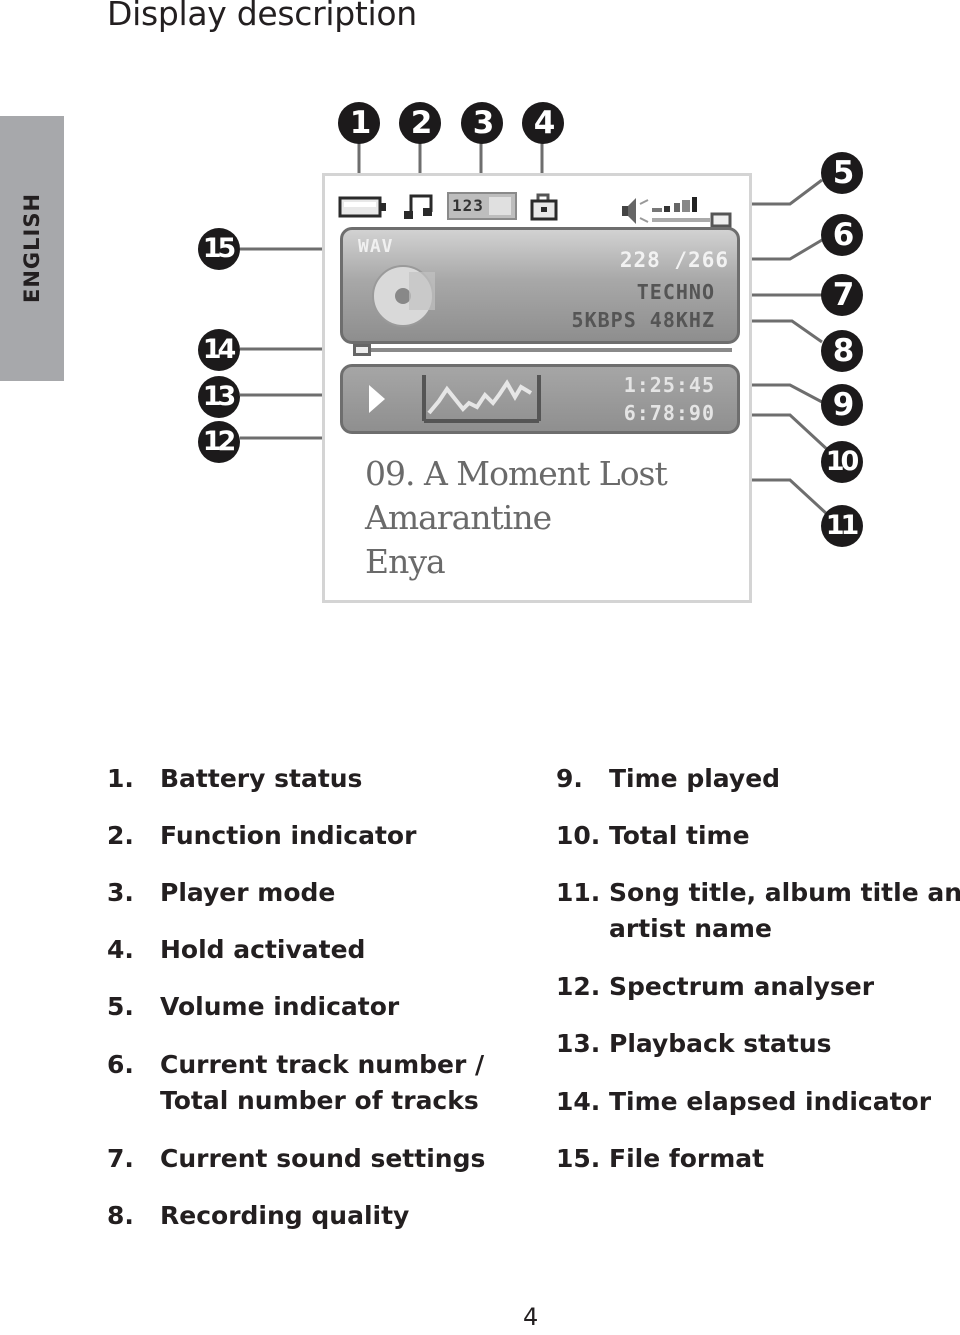  What do you see at coordinates (468, 205) in the screenshot?
I see `player-mode-value: 123` at bounding box center [468, 205].